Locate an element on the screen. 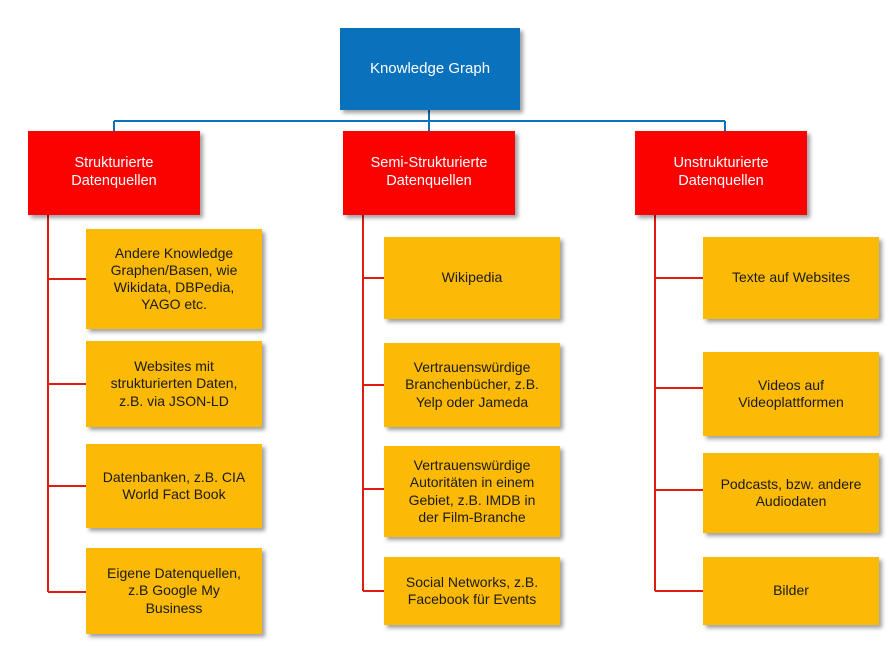  node-label: Unstrukturierte Datenquellen is located at coordinates (721, 172).